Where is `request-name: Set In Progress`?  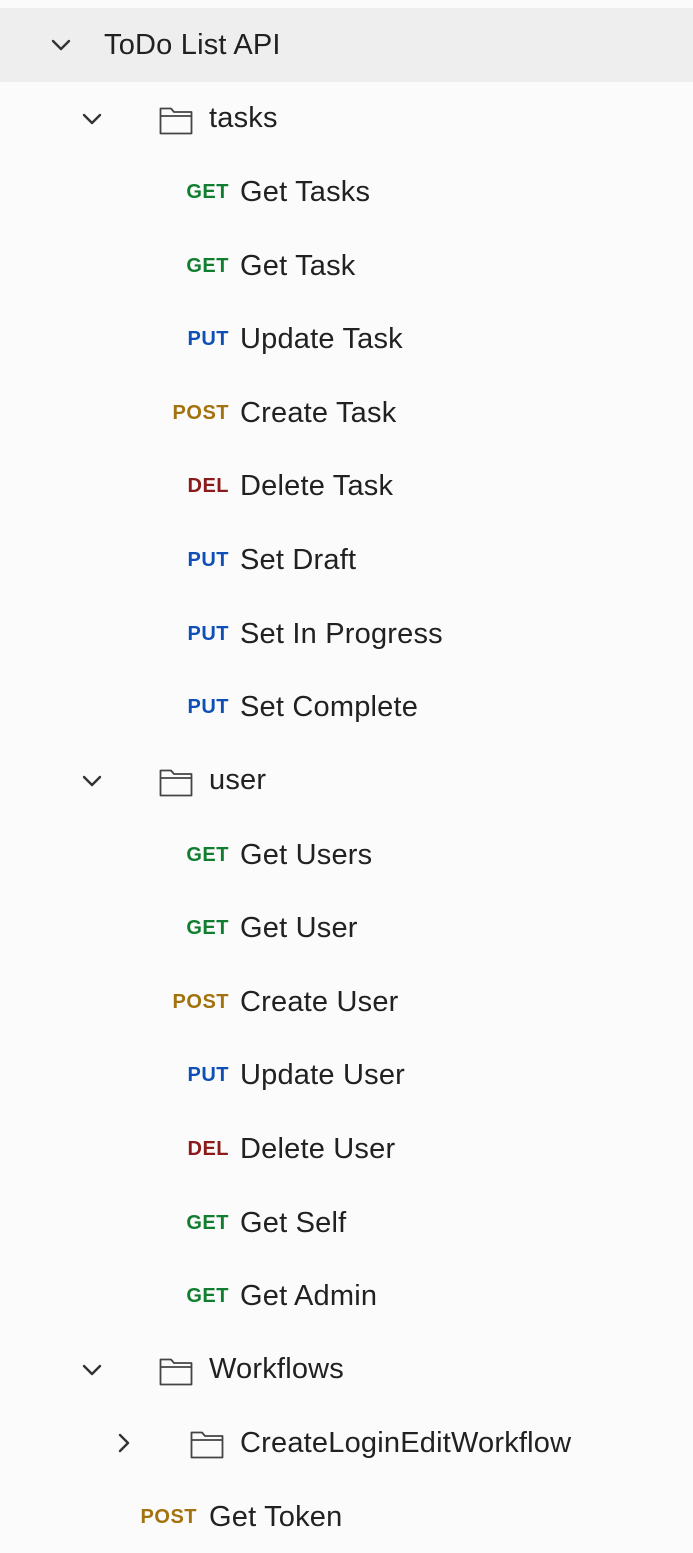
request-name: Set In Progress is located at coordinates (341, 634).